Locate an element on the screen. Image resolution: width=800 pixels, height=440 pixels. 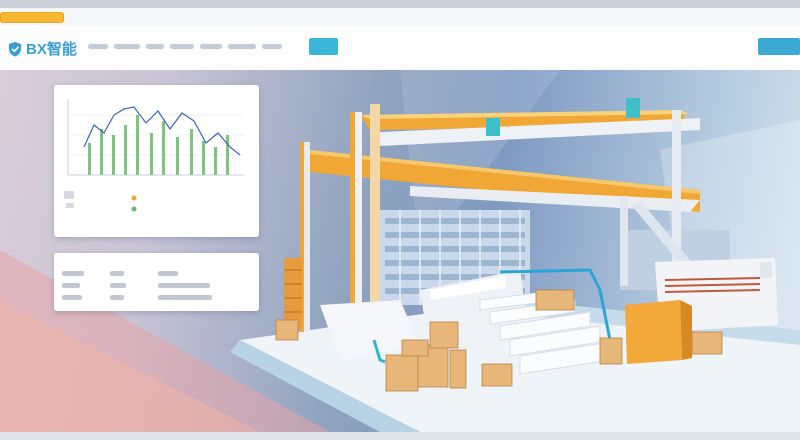
logo-text: BX智能 is located at coordinates (51, 49).